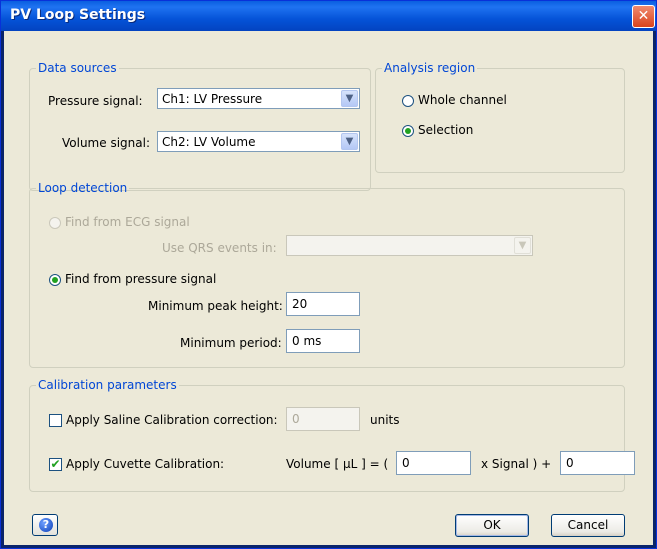 The height and width of the screenshot is (549, 657). I want to click on min-period-label: Minimum period:, so click(231, 343).